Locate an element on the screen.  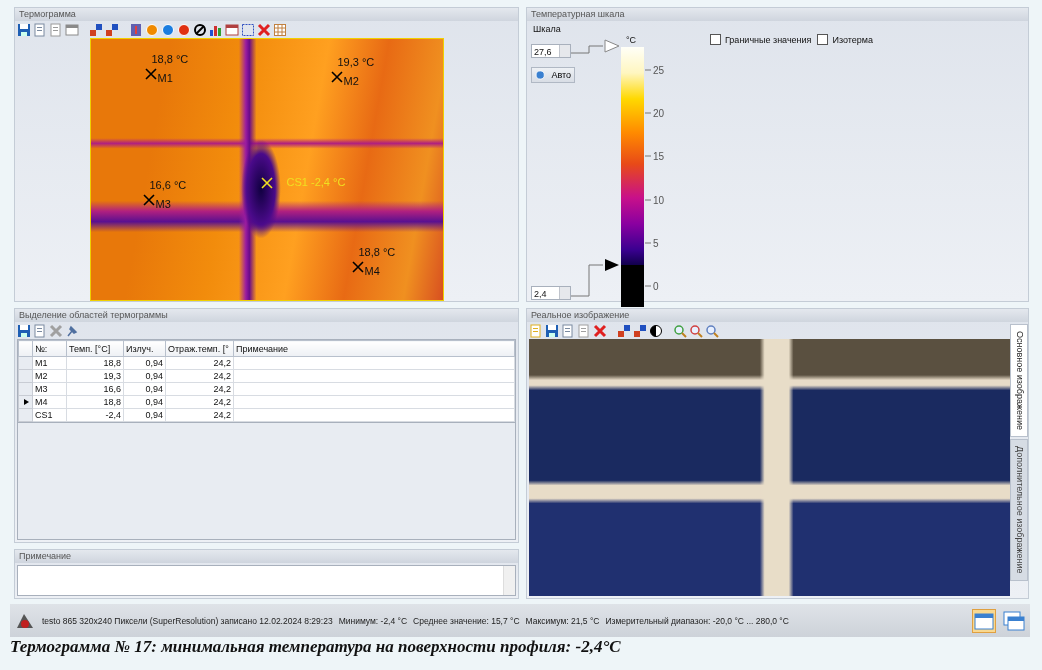
marker-name: M2 is located at coordinates (351, 81).